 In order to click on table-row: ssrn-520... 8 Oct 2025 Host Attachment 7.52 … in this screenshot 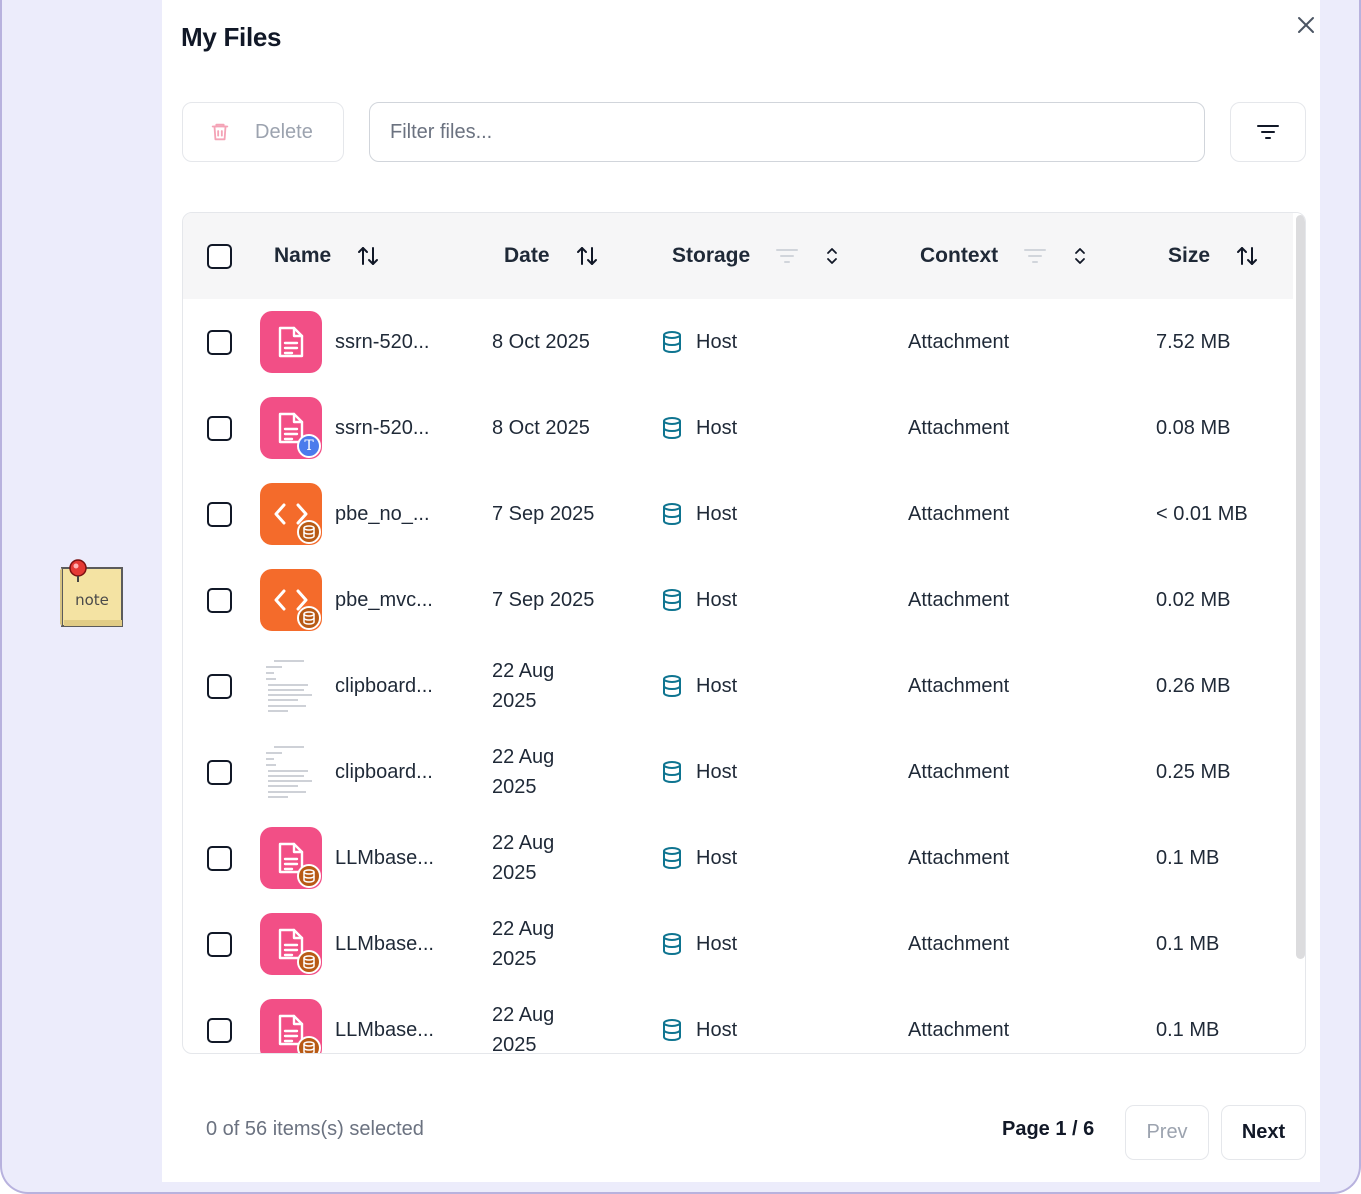, I will do `click(738, 342)`.